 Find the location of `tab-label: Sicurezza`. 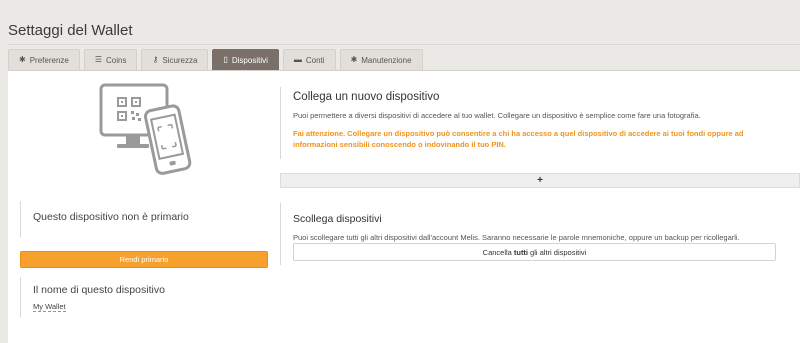

tab-label: Sicurezza is located at coordinates (180, 60).